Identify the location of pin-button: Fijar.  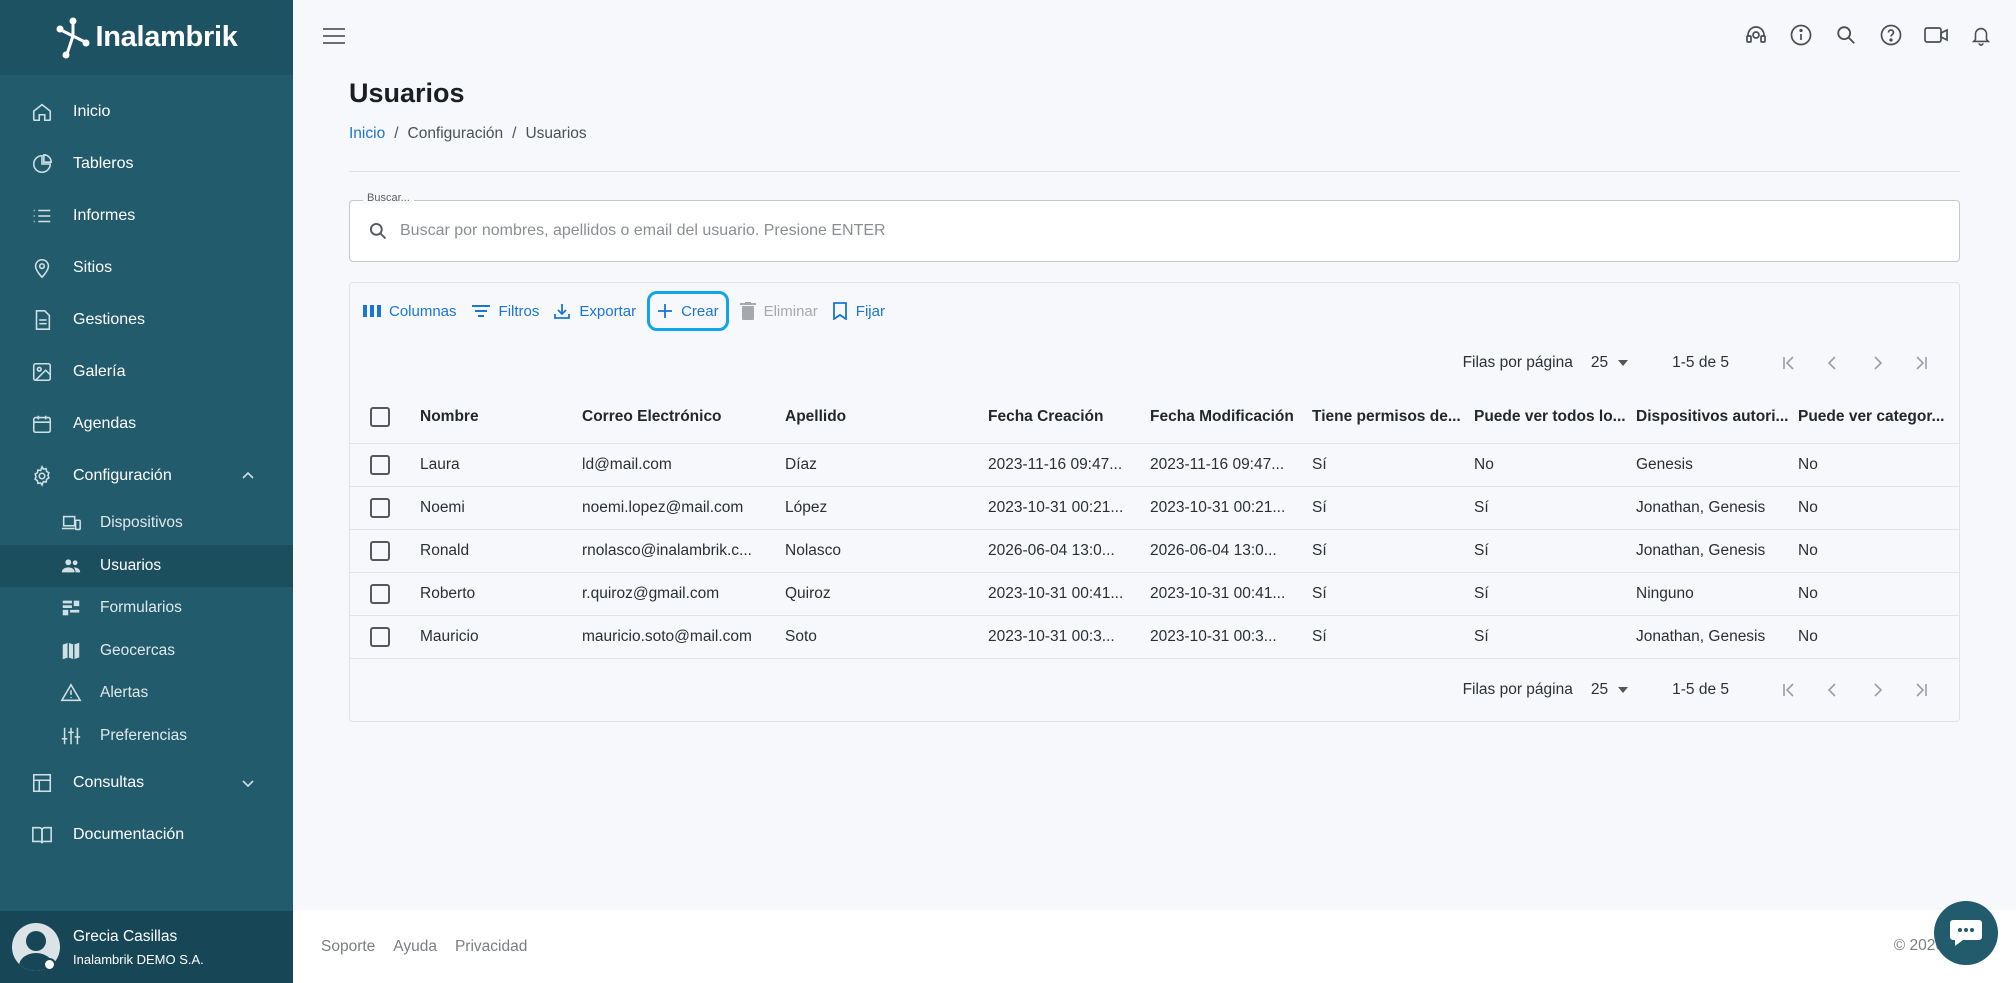
(858, 311).